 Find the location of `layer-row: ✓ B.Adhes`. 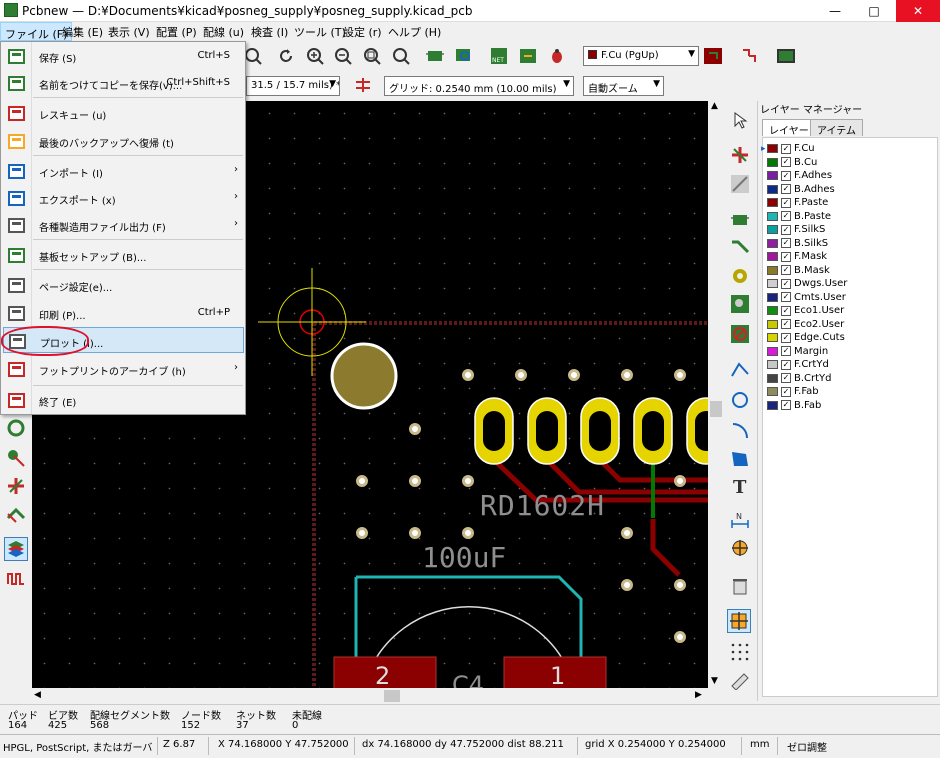

layer-row: ✓ B.Adhes is located at coordinates (801, 189).